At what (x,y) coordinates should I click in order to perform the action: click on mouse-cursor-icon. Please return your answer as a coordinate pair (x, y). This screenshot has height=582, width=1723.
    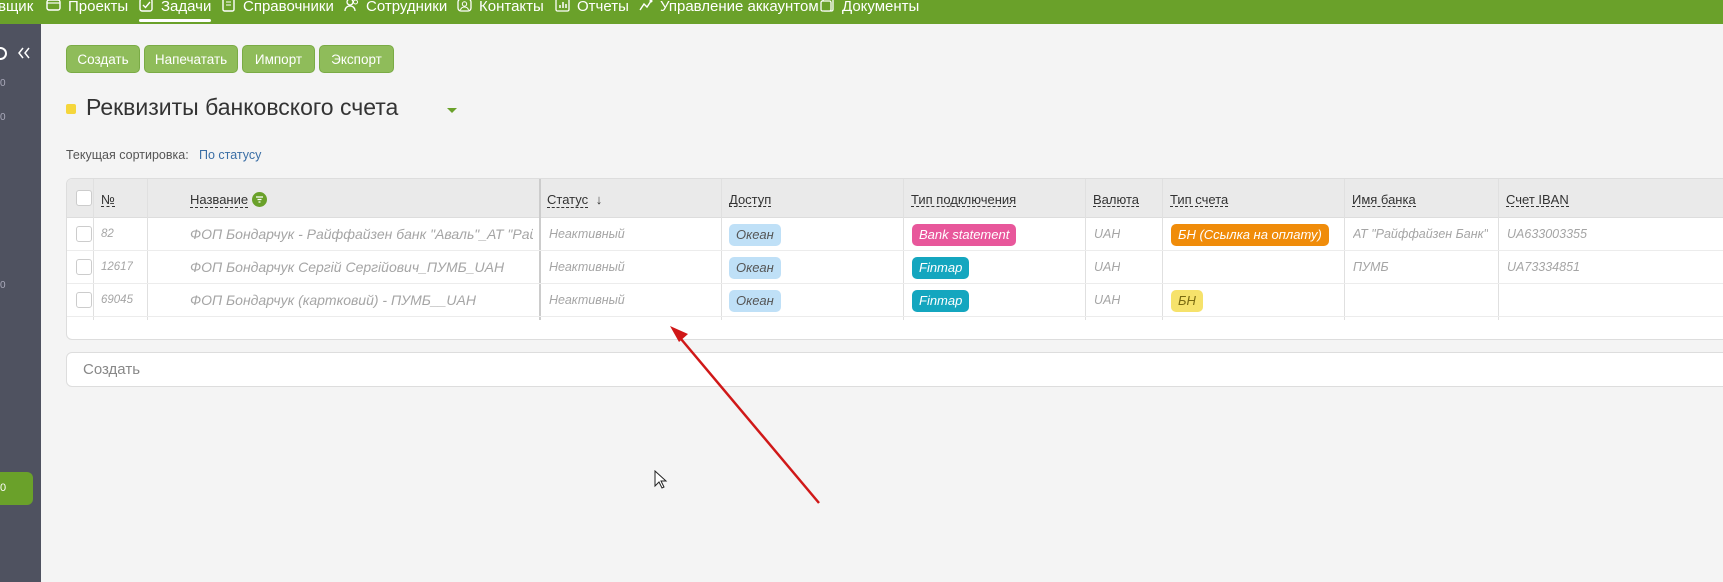
    Looking at the image, I should click on (661, 479).